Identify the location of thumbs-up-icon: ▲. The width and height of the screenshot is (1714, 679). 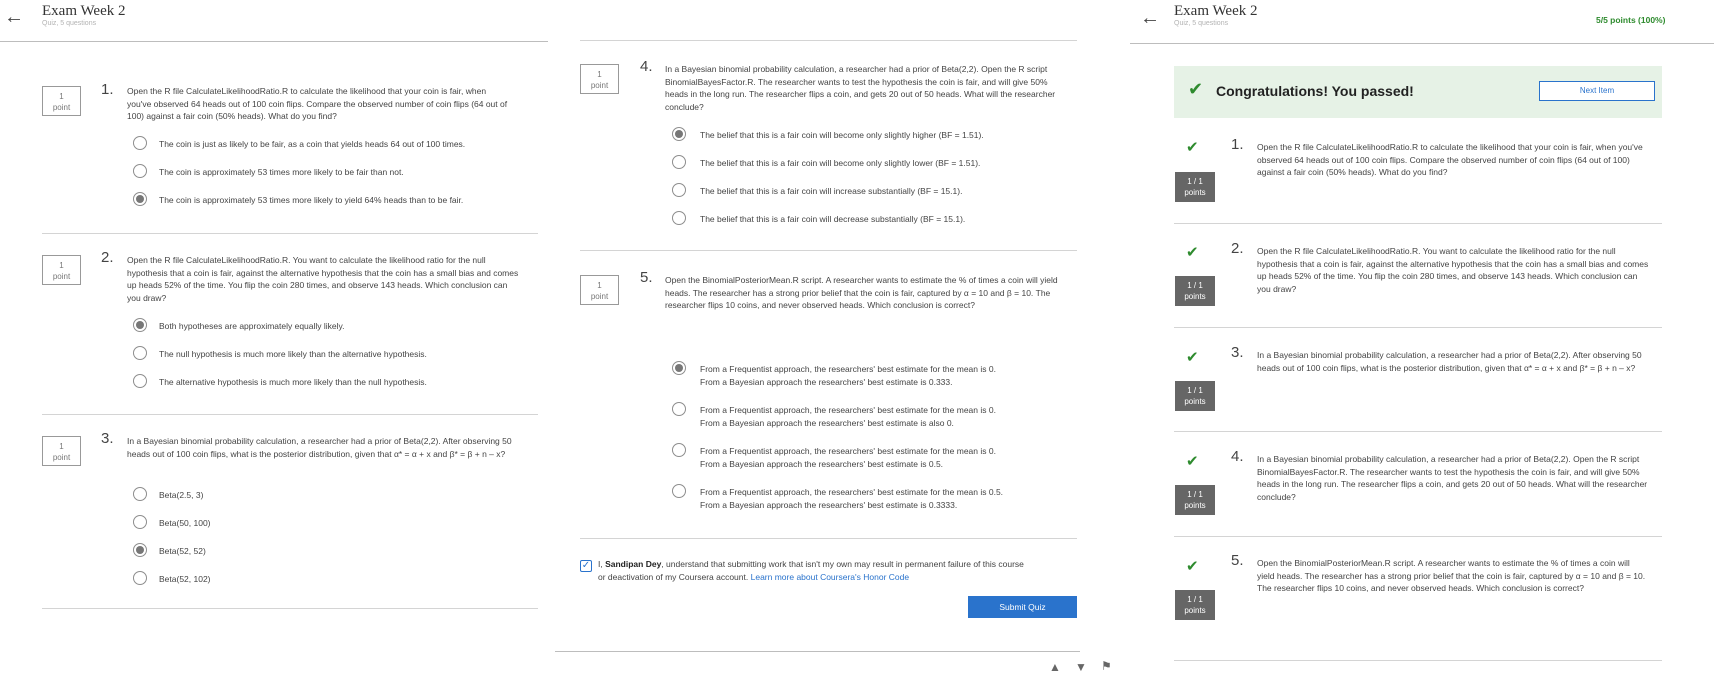
(1055, 667).